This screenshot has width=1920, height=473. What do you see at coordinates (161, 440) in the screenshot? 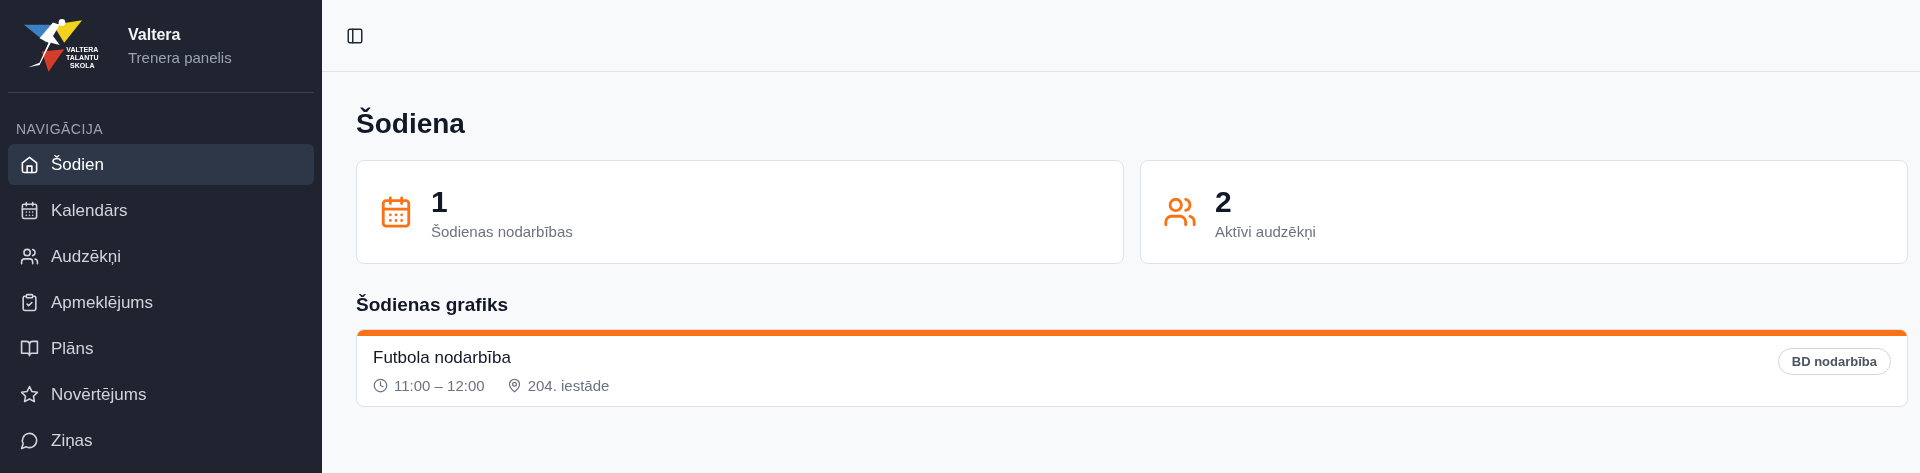
I see `nav-item: Ziņas` at bounding box center [161, 440].